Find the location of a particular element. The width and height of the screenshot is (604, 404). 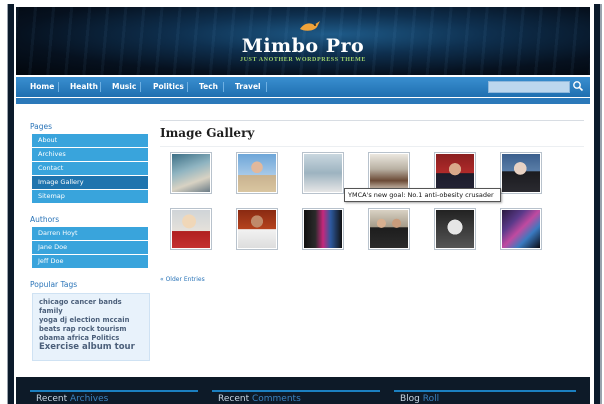

tags-heading: Popular Tags is located at coordinates (54, 284).